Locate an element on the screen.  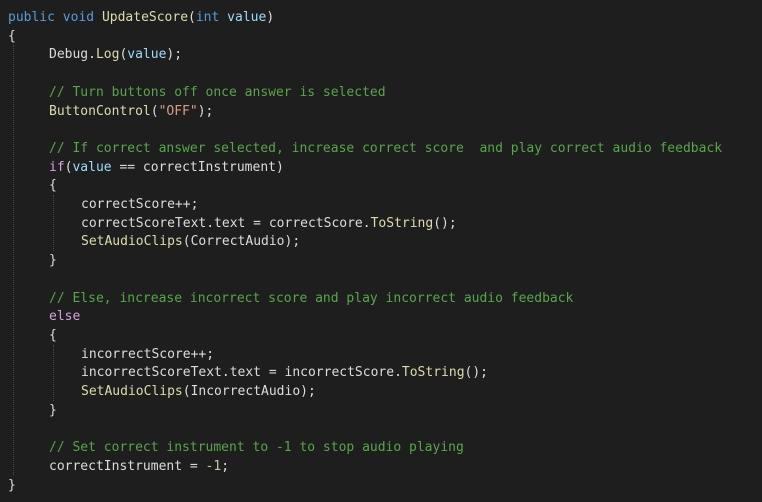
code-token: ) is located at coordinates (270, 17).